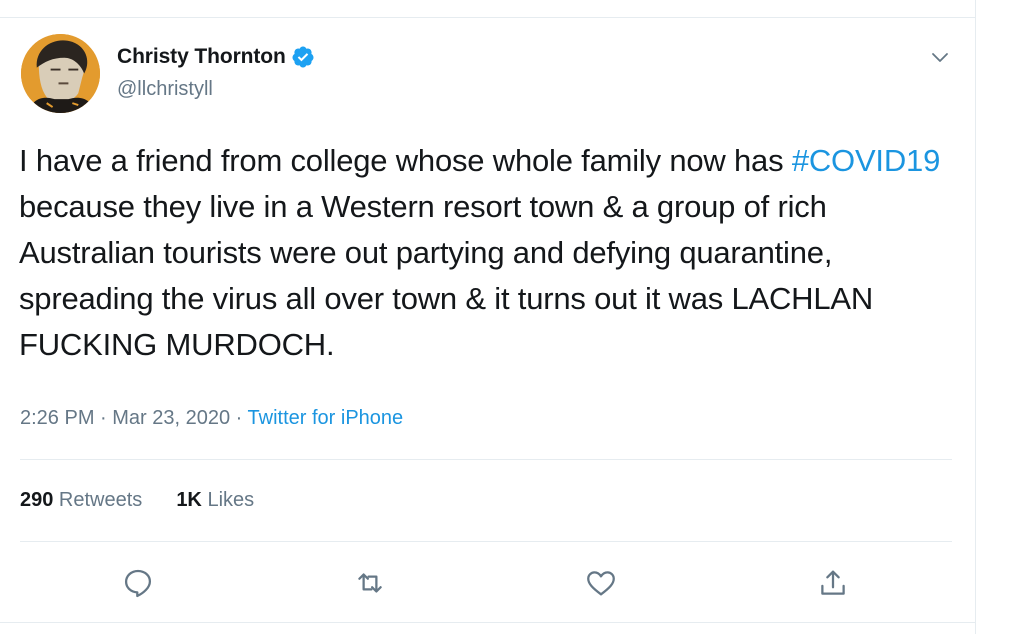  I want to click on more-options-button, so click(940, 57).